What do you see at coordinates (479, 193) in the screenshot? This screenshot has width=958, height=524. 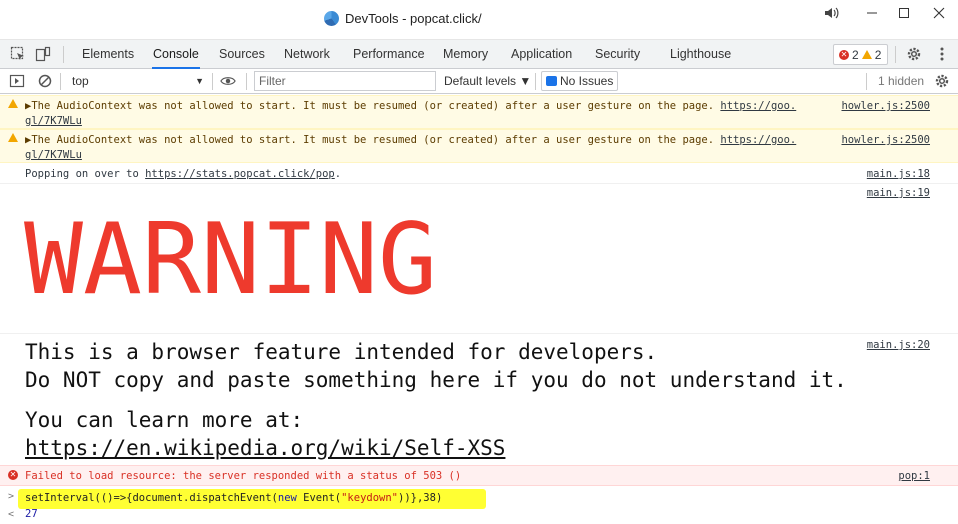 I see `console-log-source-row: main.js:19` at bounding box center [479, 193].